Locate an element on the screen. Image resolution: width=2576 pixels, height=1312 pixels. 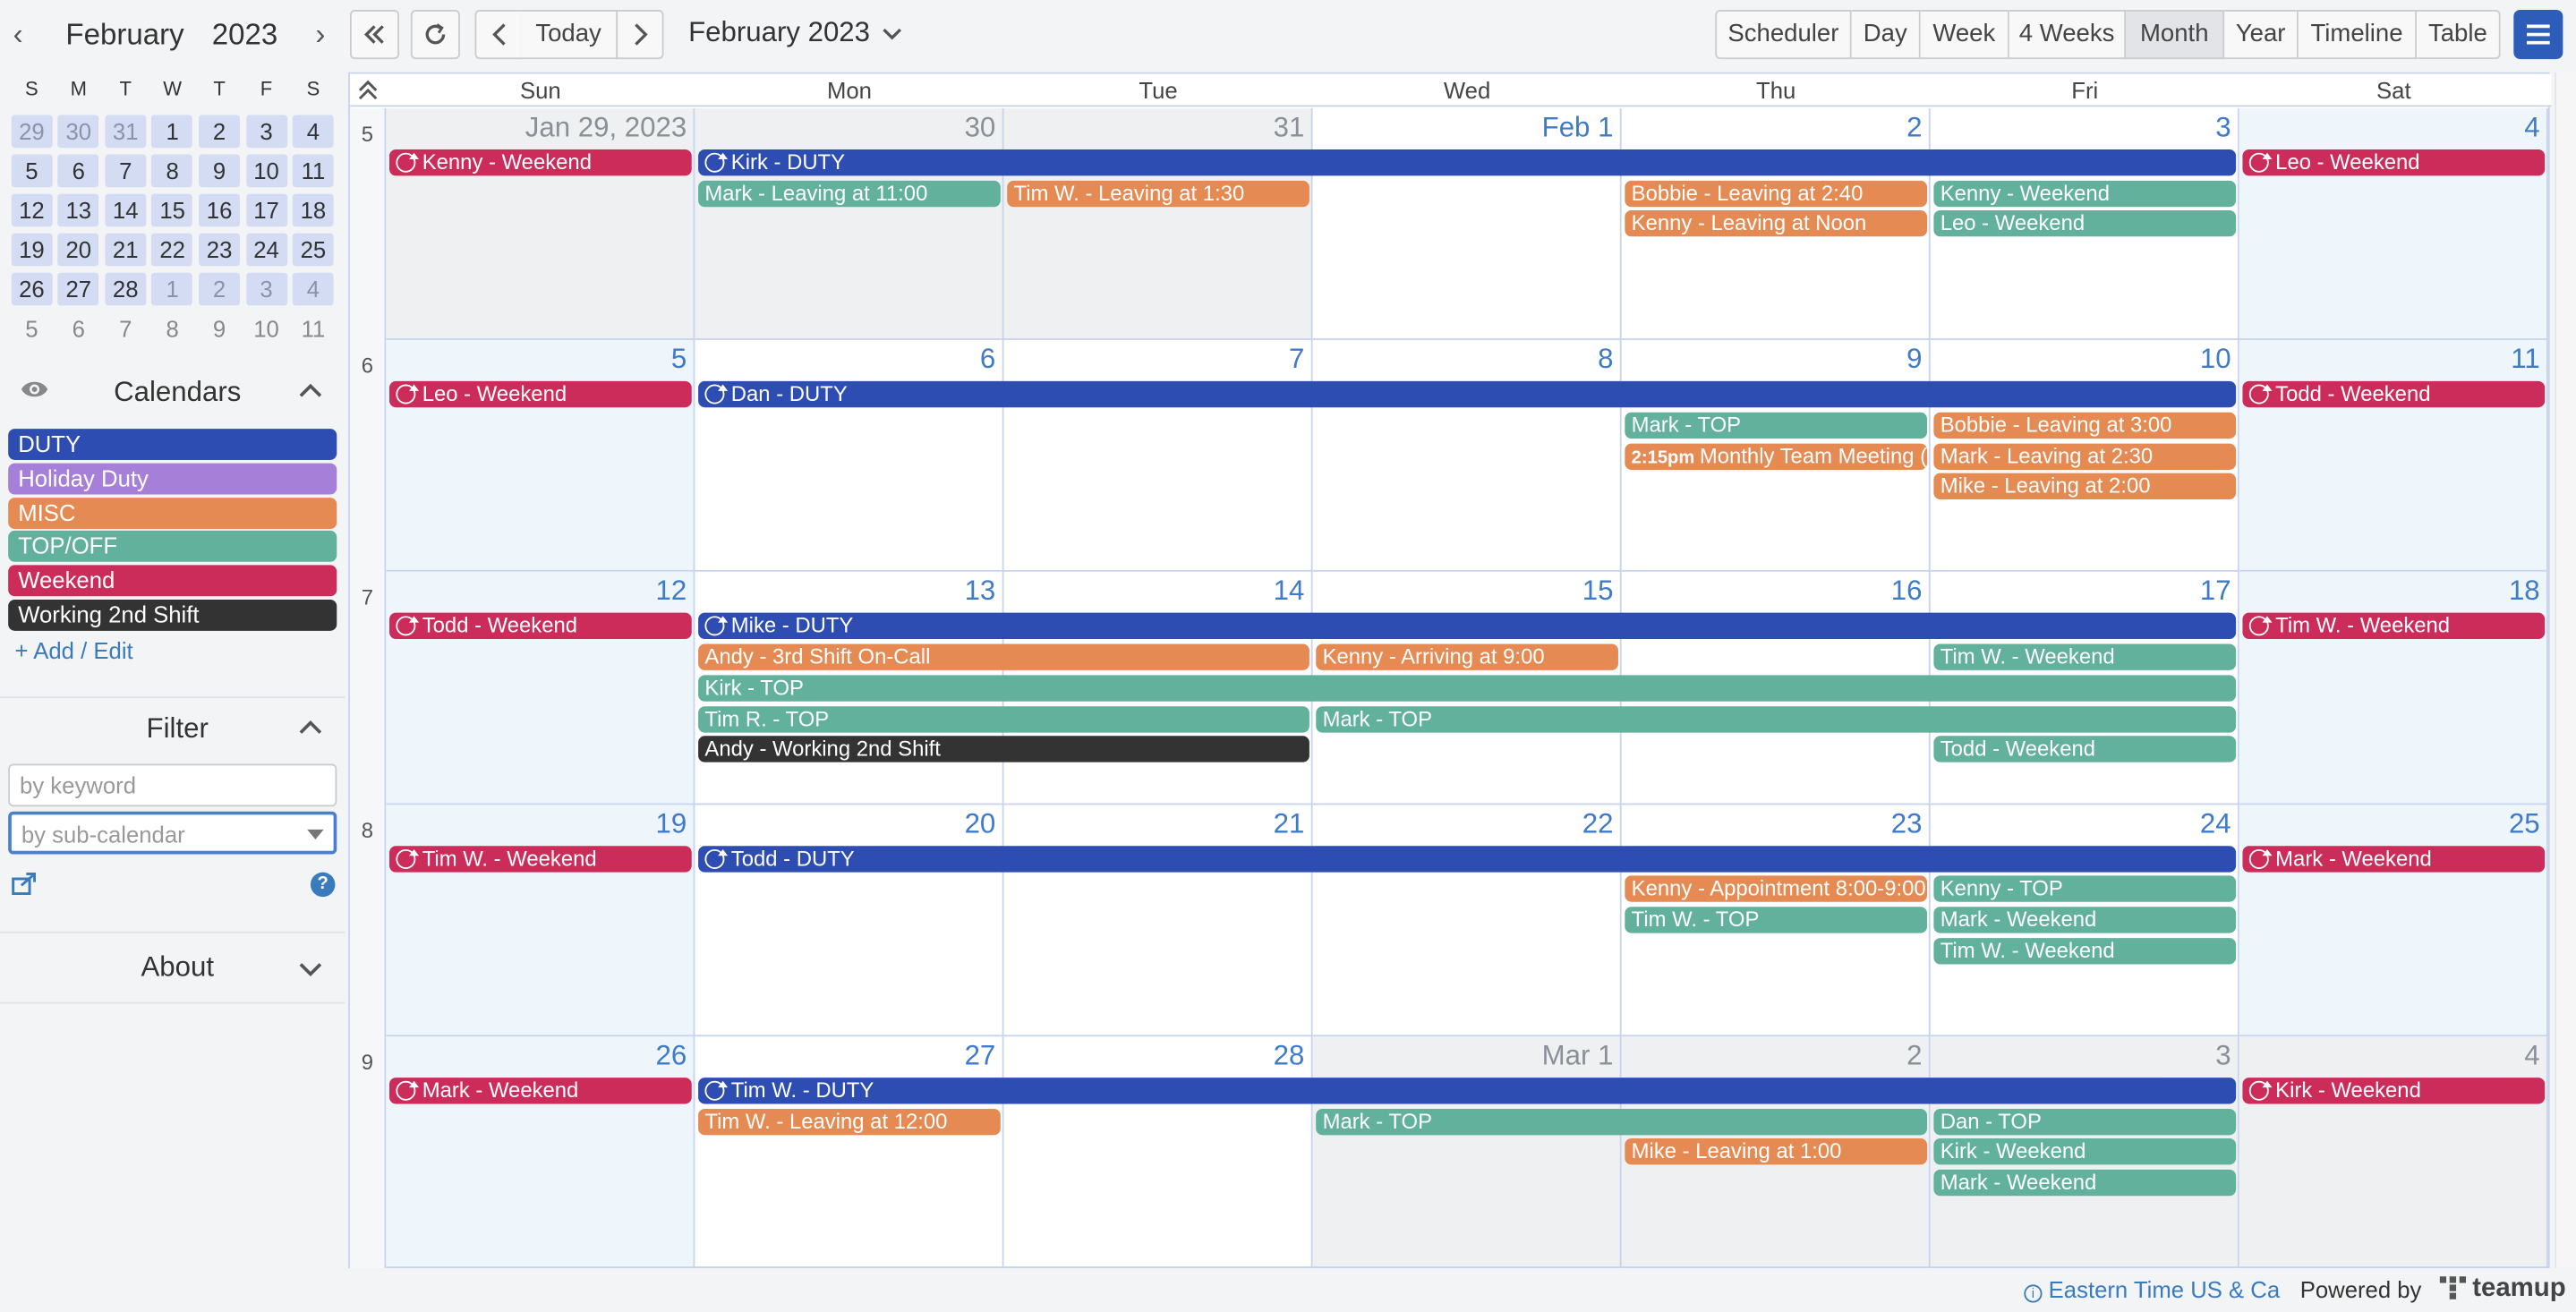
day-number: 16 is located at coordinates (1907, 592).